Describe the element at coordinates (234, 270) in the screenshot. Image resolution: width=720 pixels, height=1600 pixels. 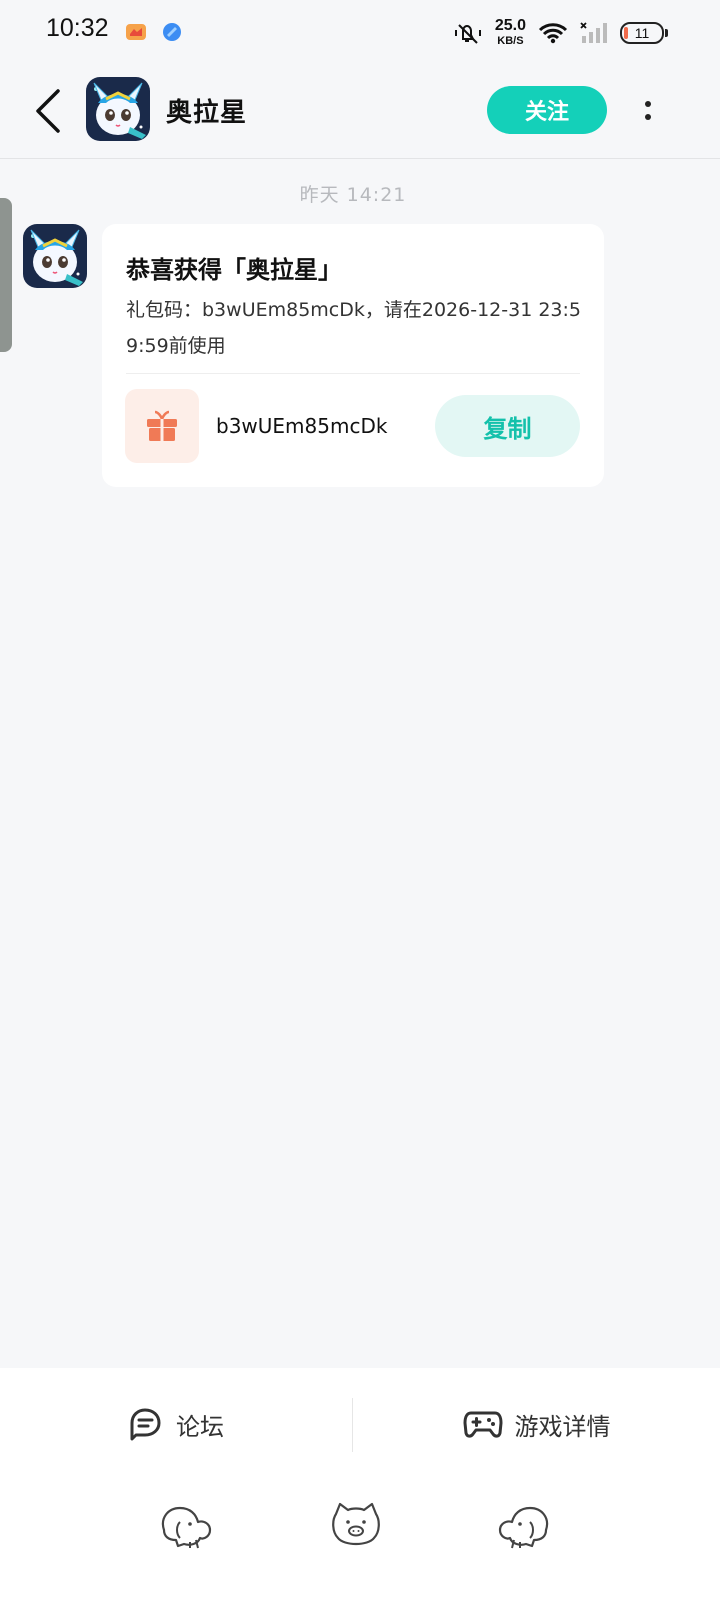
I see `card-title: 恭喜获得「奥拉星」` at that location.